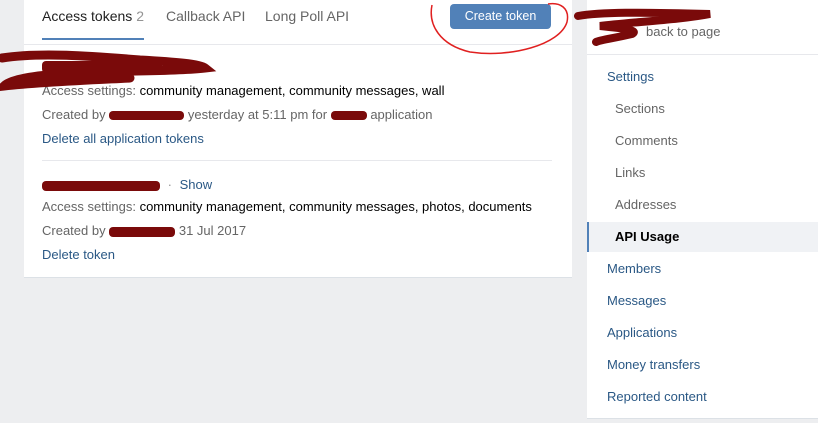  What do you see at coordinates (646, 140) in the screenshot?
I see `sidebar-item-label: Comments` at bounding box center [646, 140].